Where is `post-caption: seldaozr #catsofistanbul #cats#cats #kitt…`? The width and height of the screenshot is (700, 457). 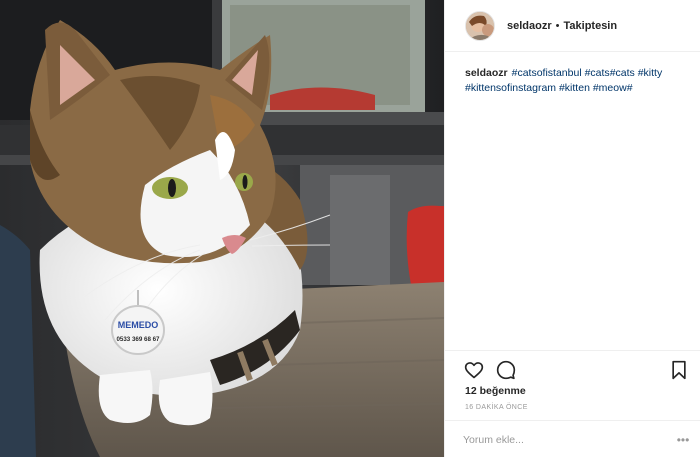
post-caption: seldaozr #catsofistanbul #cats#cats #kitt… is located at coordinates (579, 81).